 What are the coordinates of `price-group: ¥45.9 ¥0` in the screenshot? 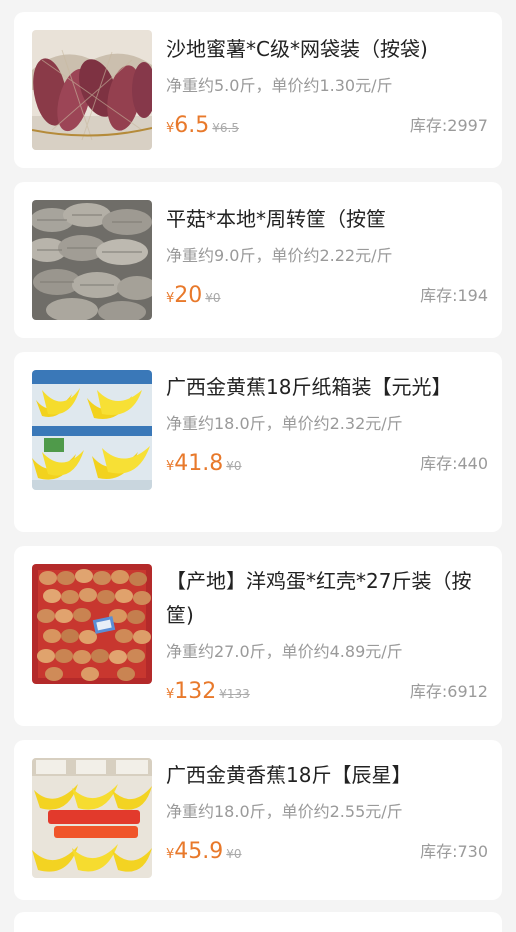 It's located at (204, 851).